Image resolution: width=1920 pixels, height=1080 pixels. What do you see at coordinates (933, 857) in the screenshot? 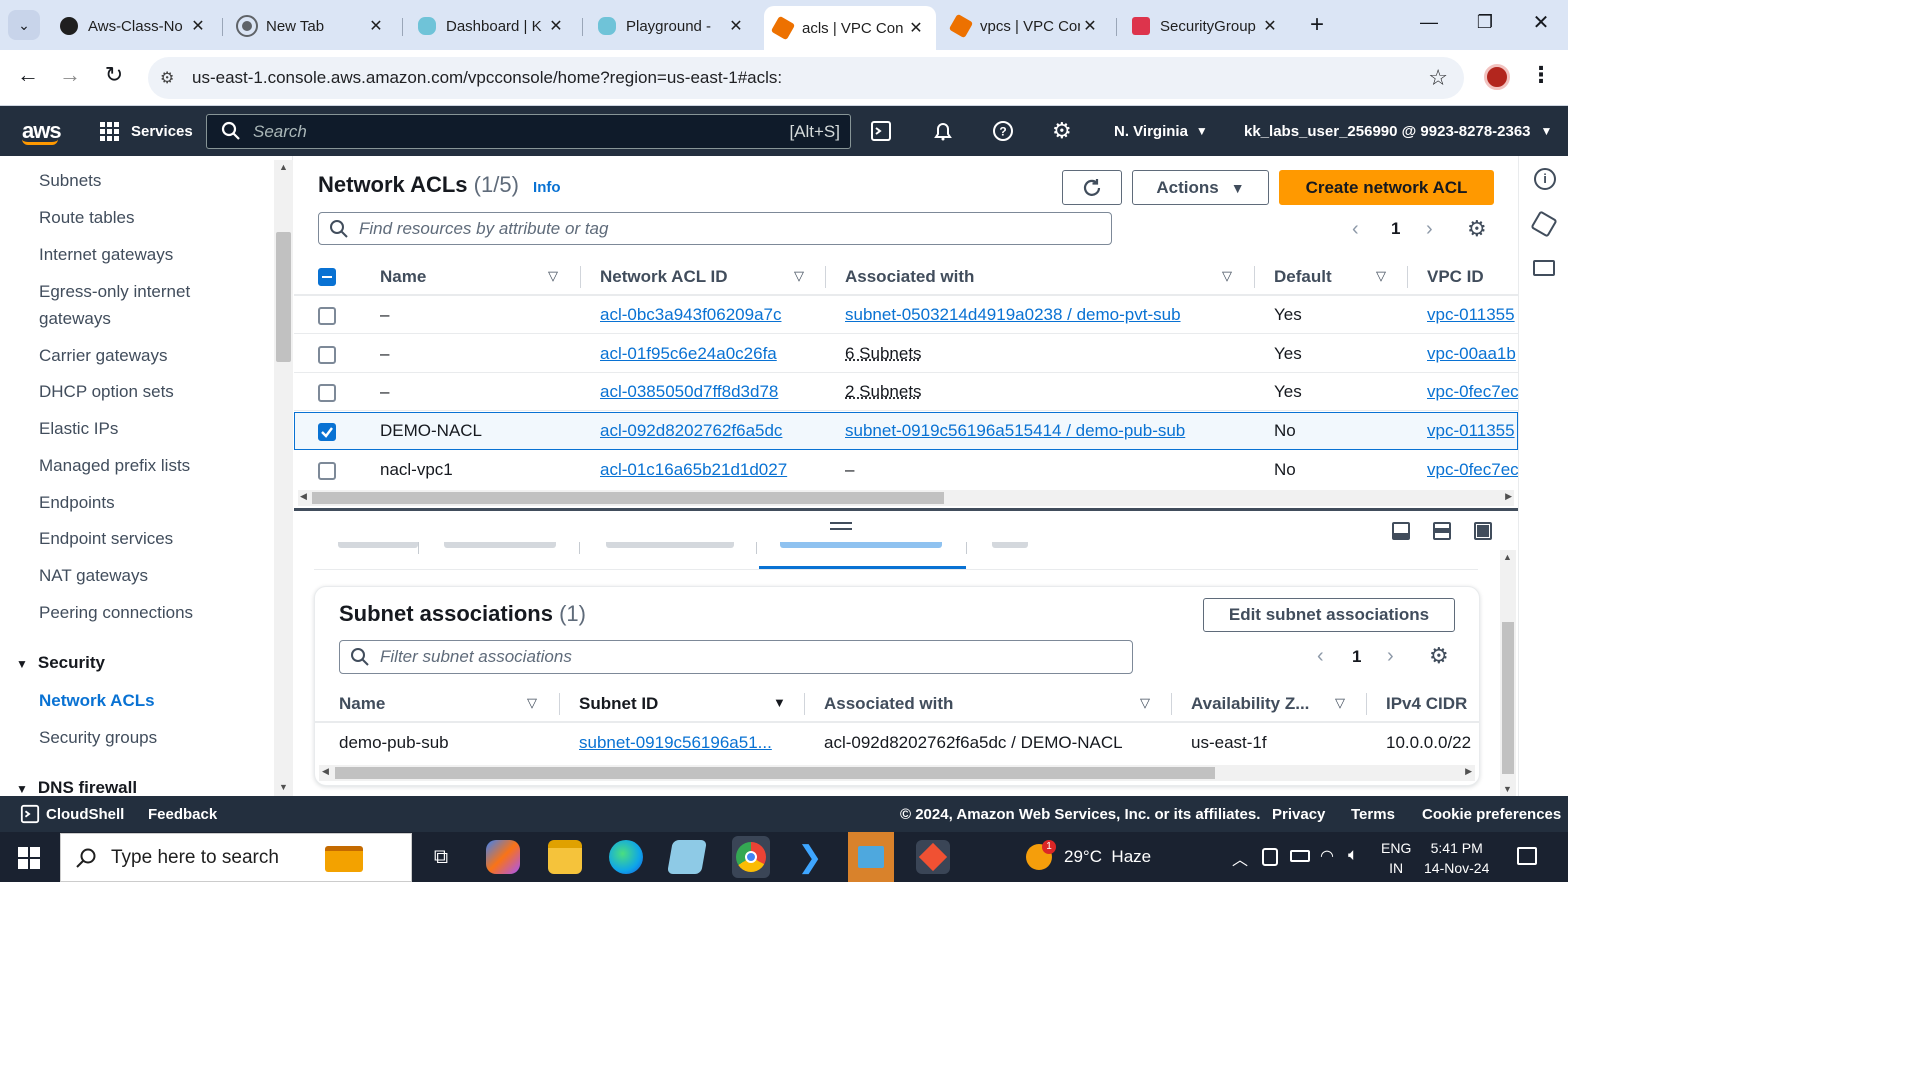
I see `git-icon` at bounding box center [933, 857].